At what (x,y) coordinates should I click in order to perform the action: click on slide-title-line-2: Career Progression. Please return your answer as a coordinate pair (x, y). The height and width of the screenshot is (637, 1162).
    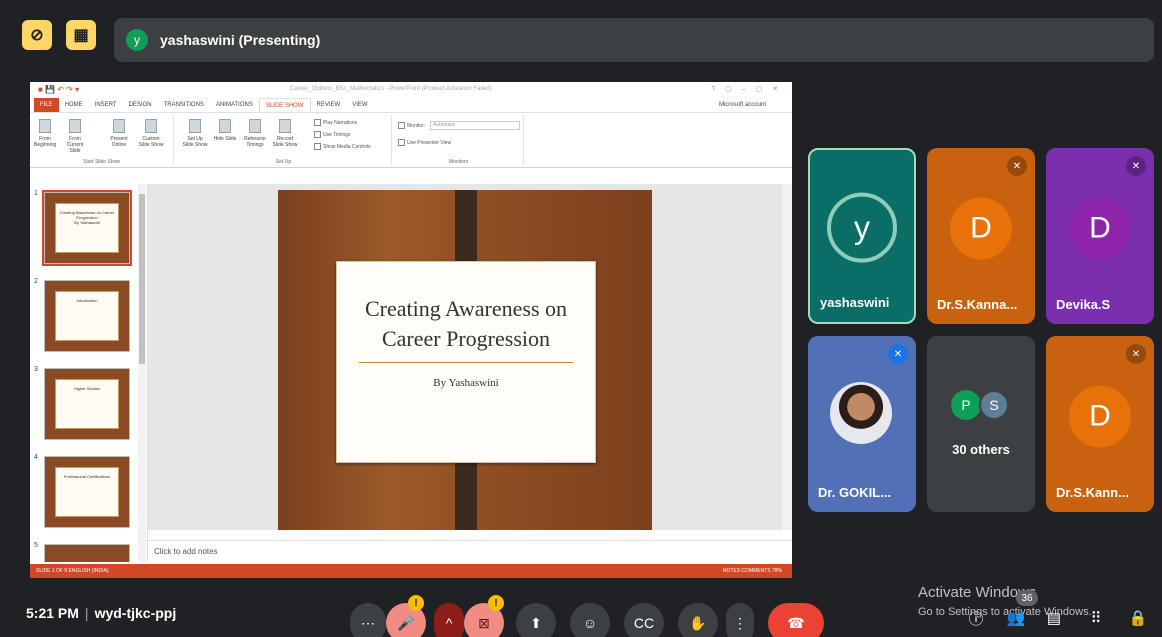
    Looking at the image, I should click on (465, 338).